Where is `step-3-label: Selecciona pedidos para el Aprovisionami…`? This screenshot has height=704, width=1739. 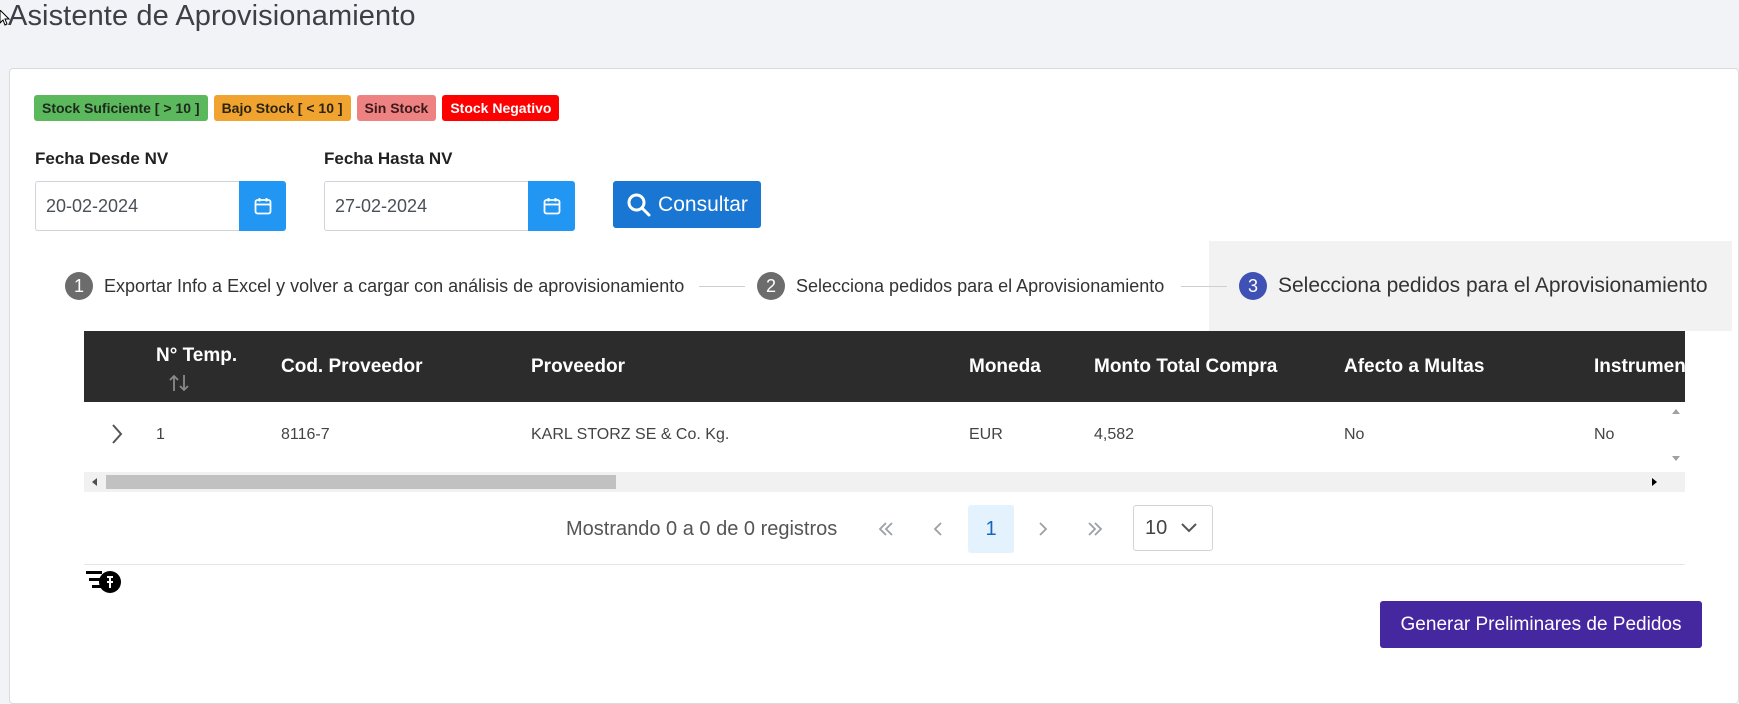
step-3-label: Selecciona pedidos para el Aprovisionami… is located at coordinates (1493, 285).